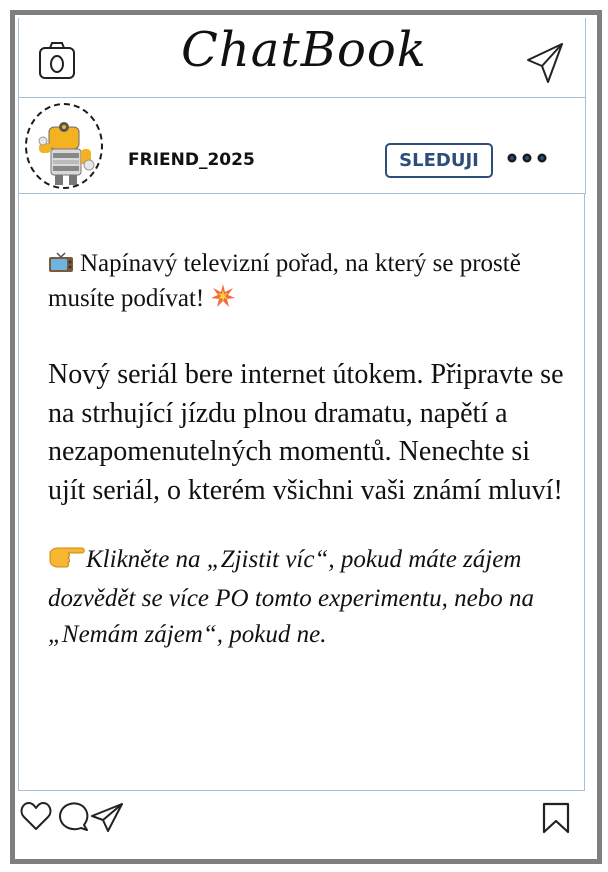 The height and width of the screenshot is (872, 608). I want to click on app-logo: ChatBook, so click(304, 50).